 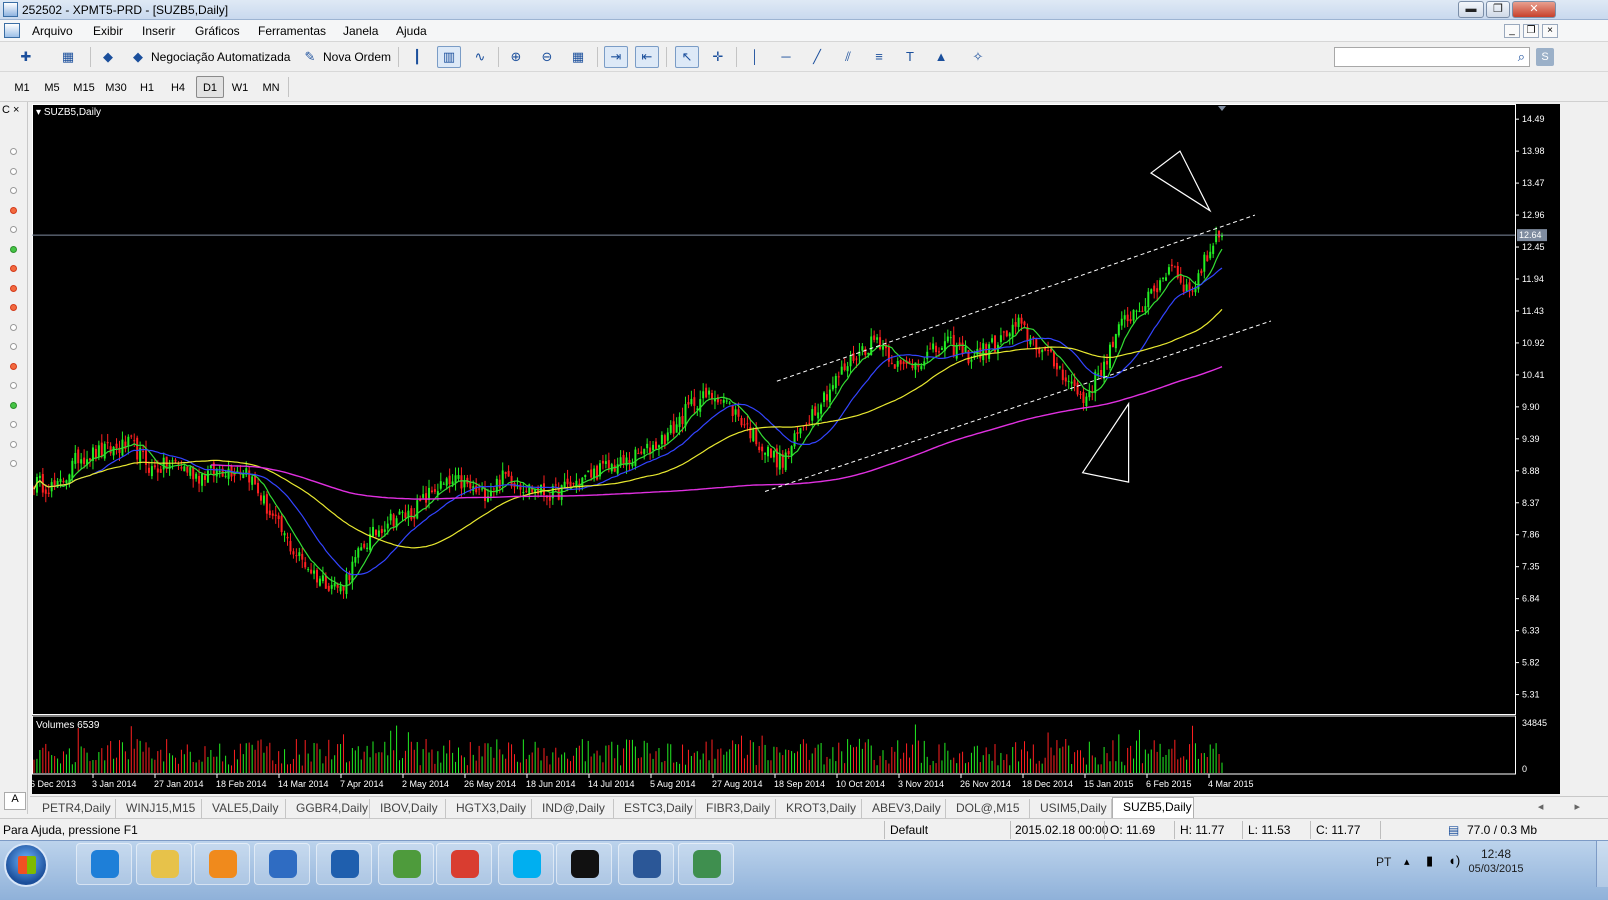 I want to click on taskbar-metatrader, so click(x=706, y=864).